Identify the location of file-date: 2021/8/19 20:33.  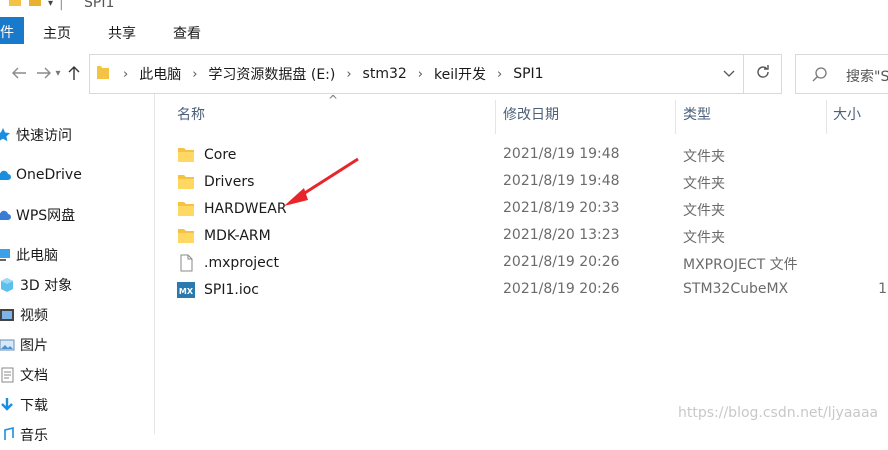
(561, 208).